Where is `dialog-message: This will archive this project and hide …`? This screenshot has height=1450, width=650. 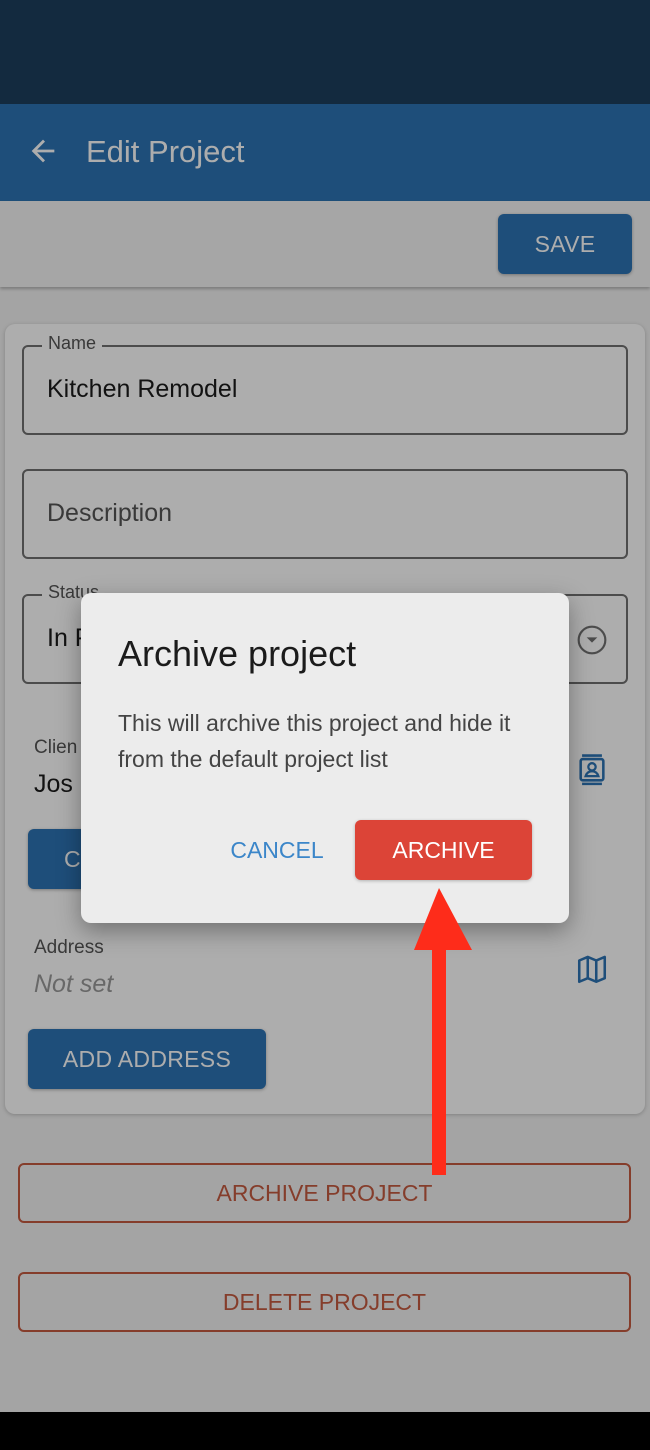
dialog-message: This will archive this project and hide … is located at coordinates (314, 741).